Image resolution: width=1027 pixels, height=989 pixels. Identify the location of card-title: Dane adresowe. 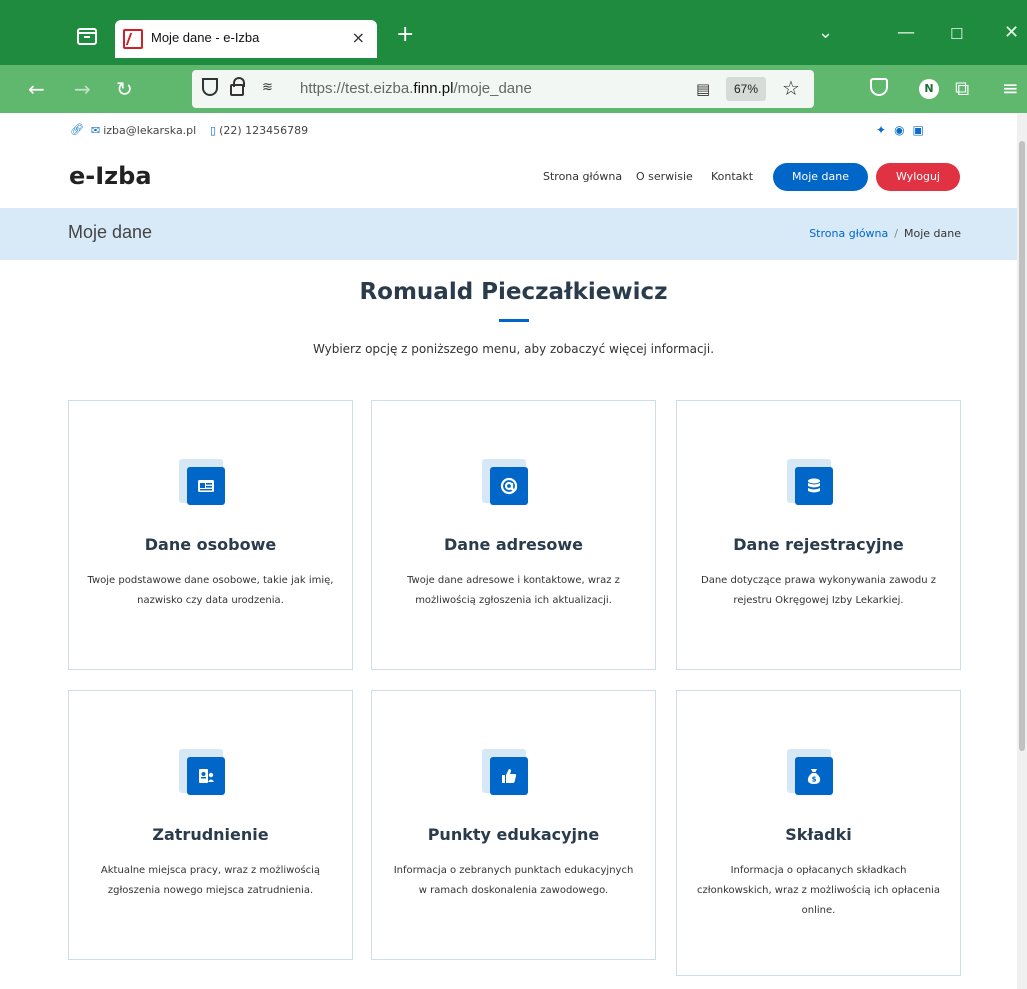
(513, 544).